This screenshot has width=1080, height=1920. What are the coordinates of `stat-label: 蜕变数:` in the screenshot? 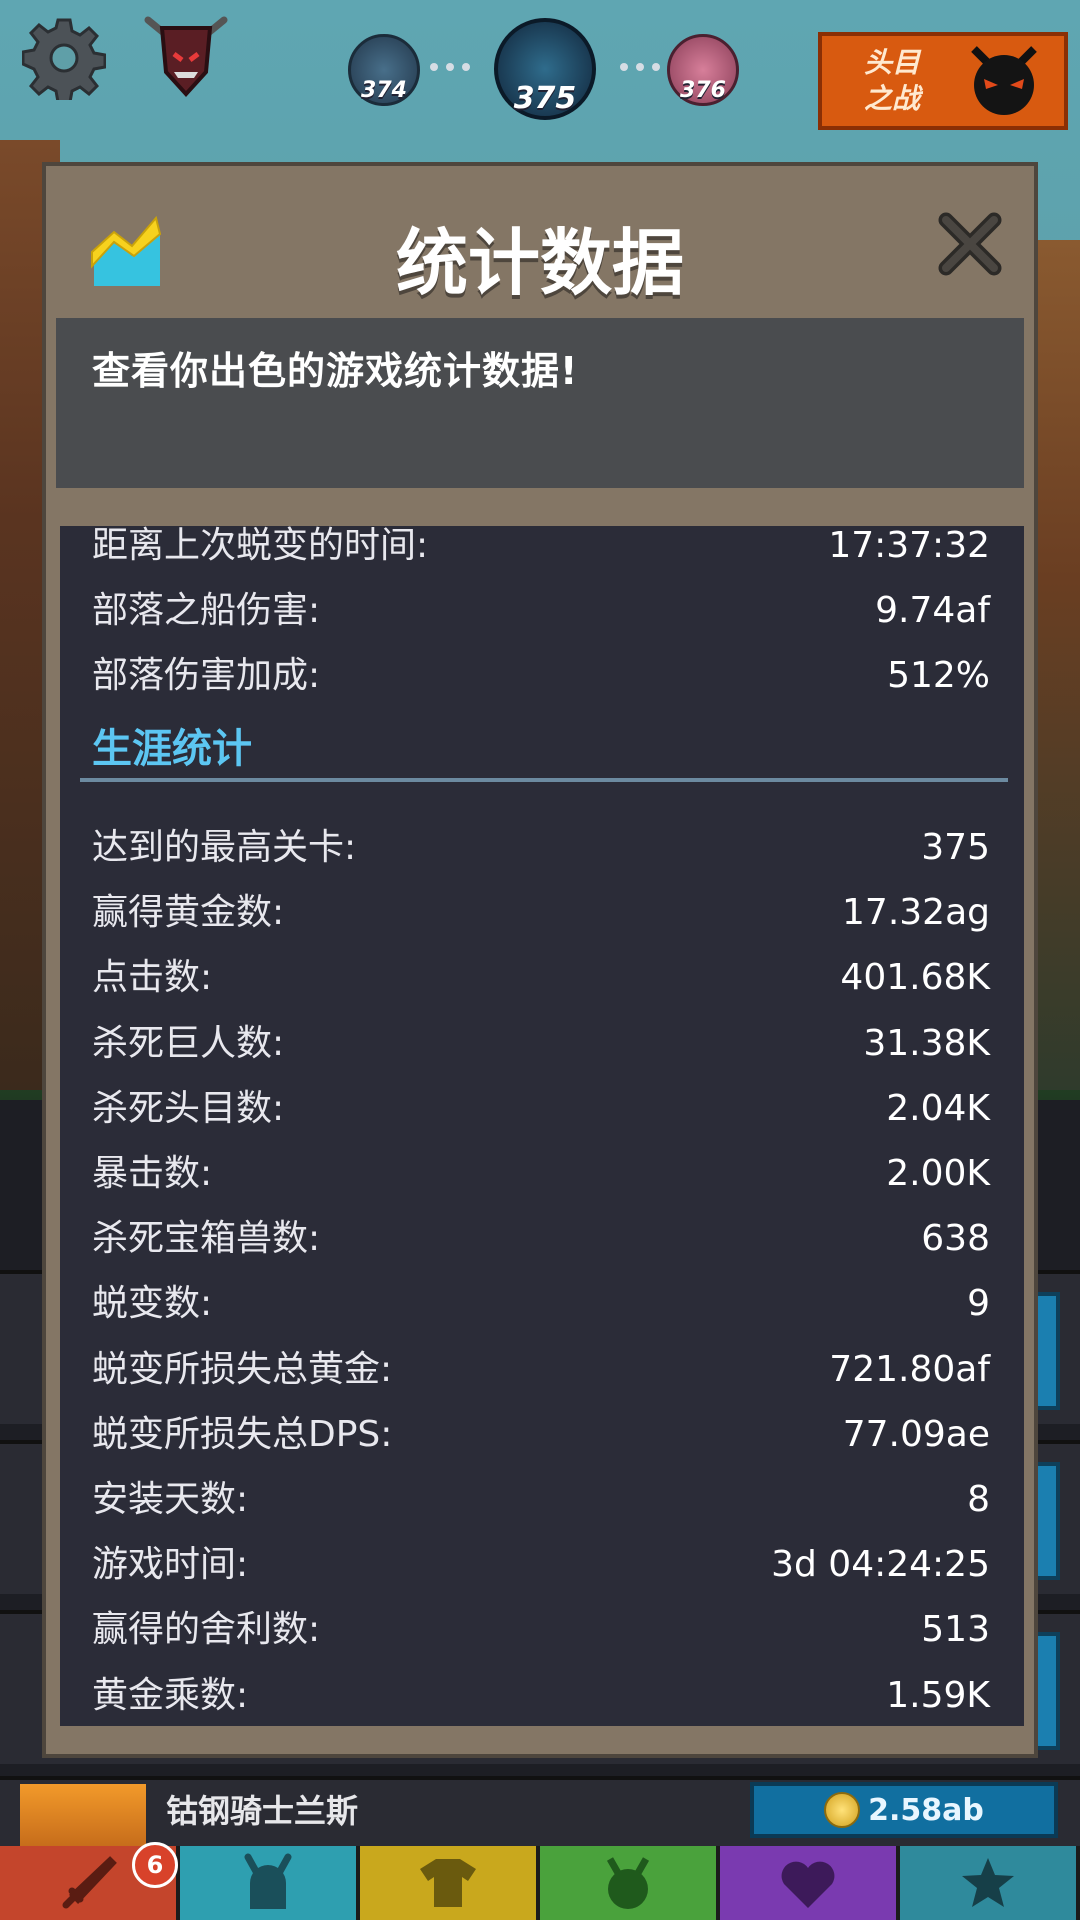 It's located at (152, 1304).